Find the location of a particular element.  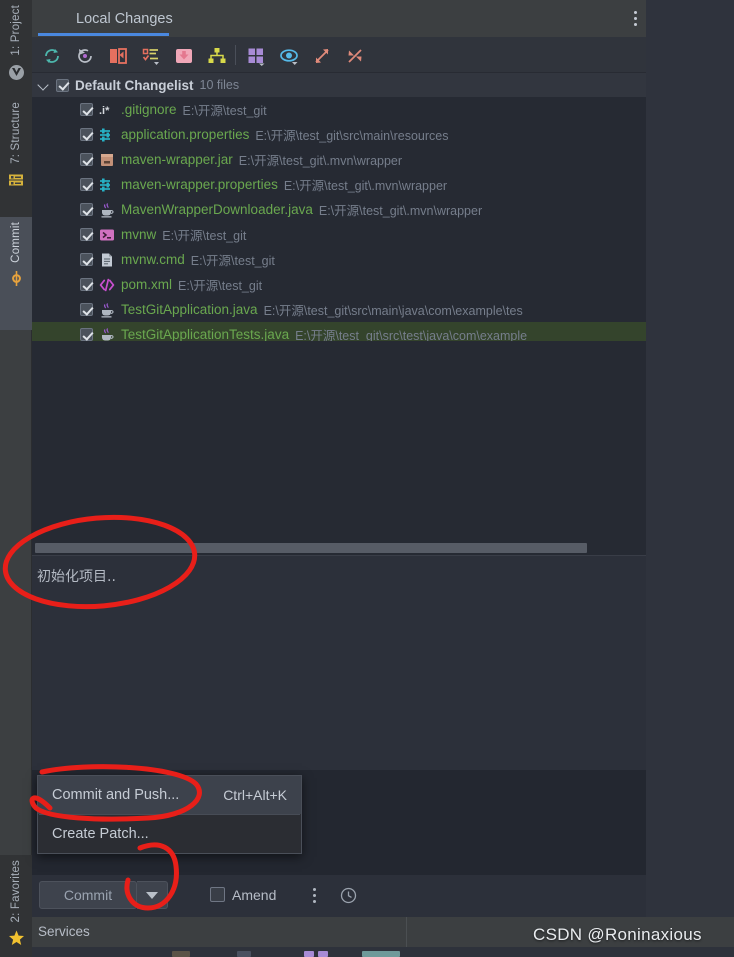

rollback-icon is located at coordinates (85, 56).